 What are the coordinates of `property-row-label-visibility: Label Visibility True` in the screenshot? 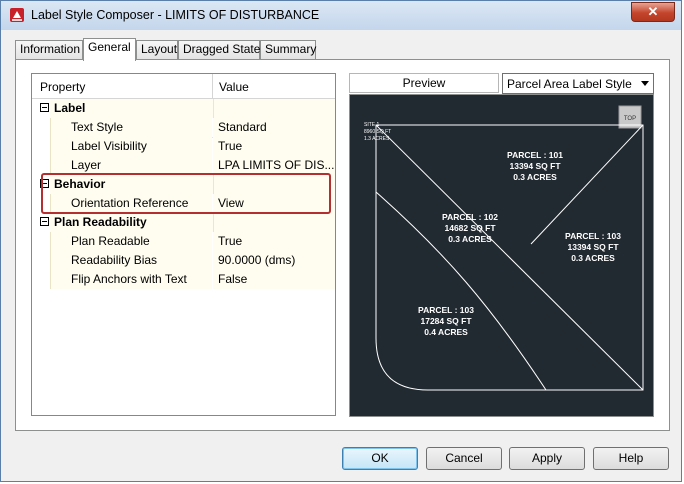 It's located at (183, 146).